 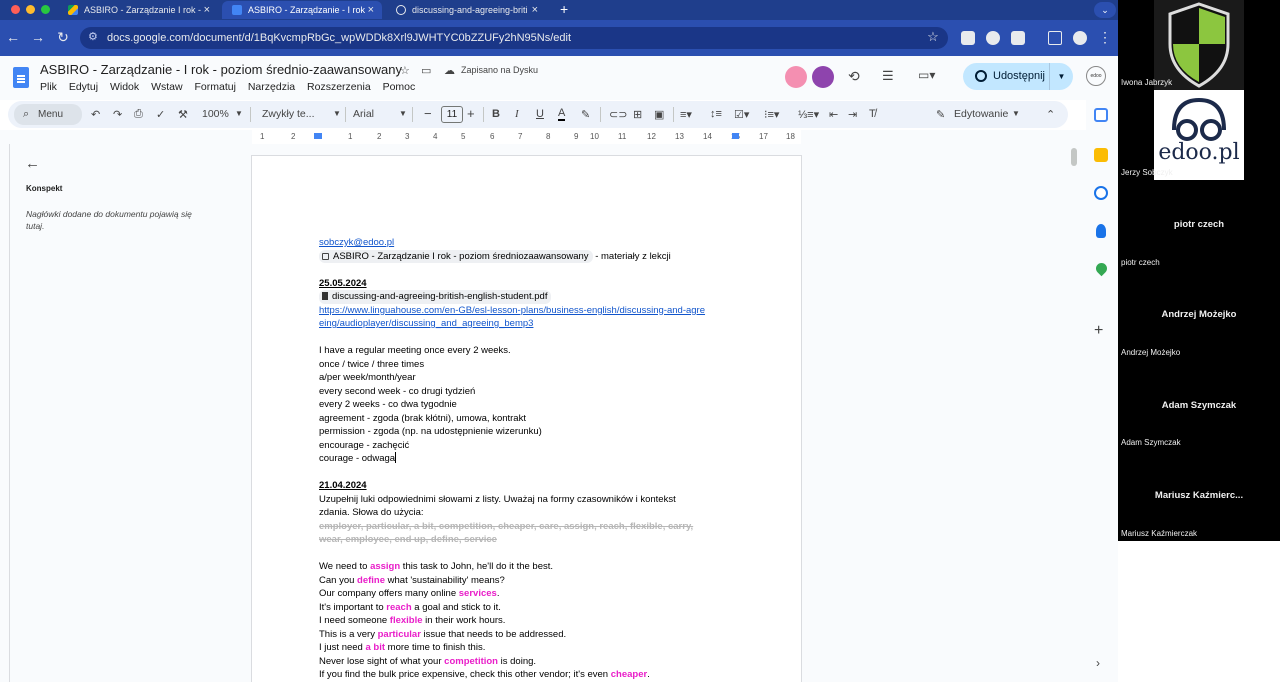 What do you see at coordinates (1101, 268) in the screenshot?
I see `maps-icon` at bounding box center [1101, 268].